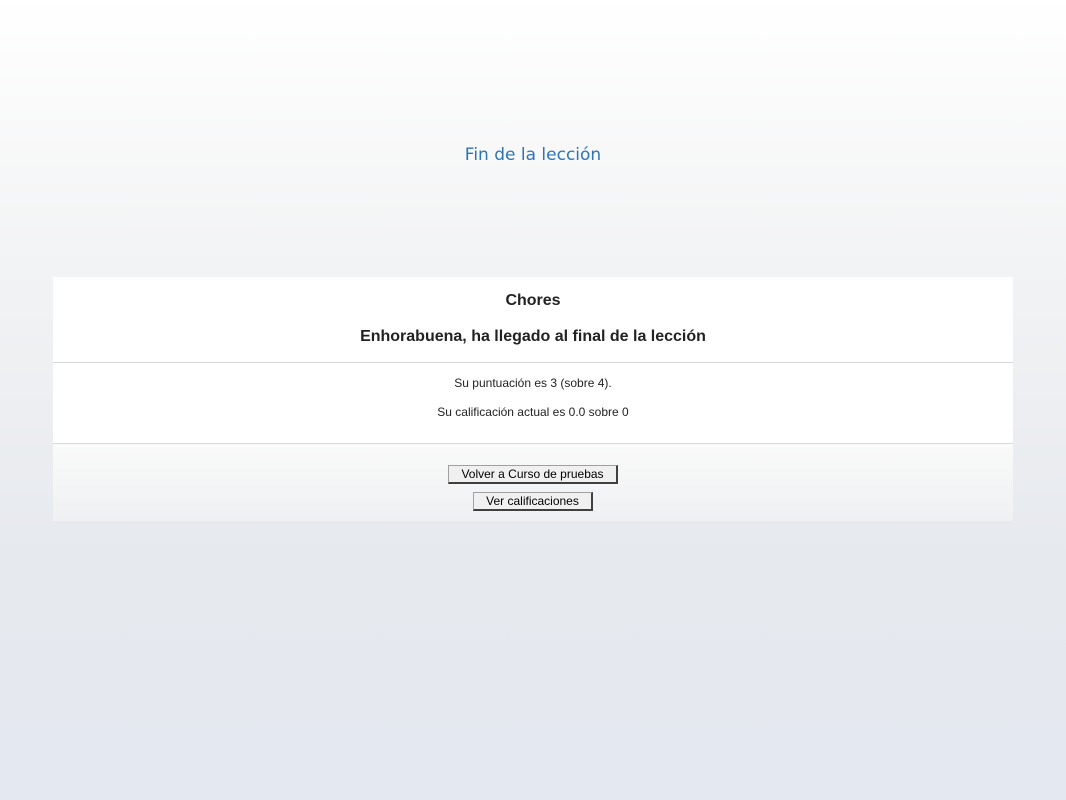 This screenshot has height=800, width=1066. What do you see at coordinates (533, 300) in the screenshot?
I see `course-name: Chores` at bounding box center [533, 300].